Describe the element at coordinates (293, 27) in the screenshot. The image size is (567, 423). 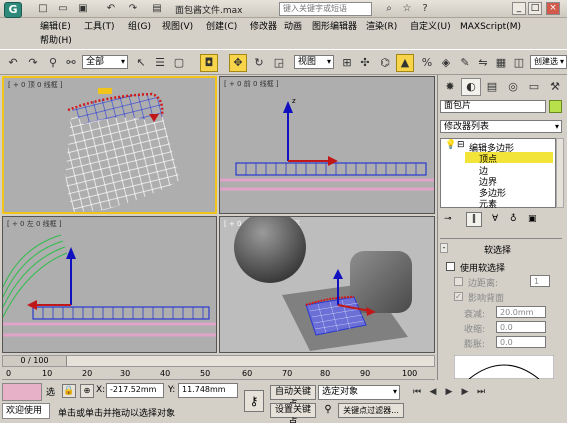
I see `menu-animation: 动画` at that location.